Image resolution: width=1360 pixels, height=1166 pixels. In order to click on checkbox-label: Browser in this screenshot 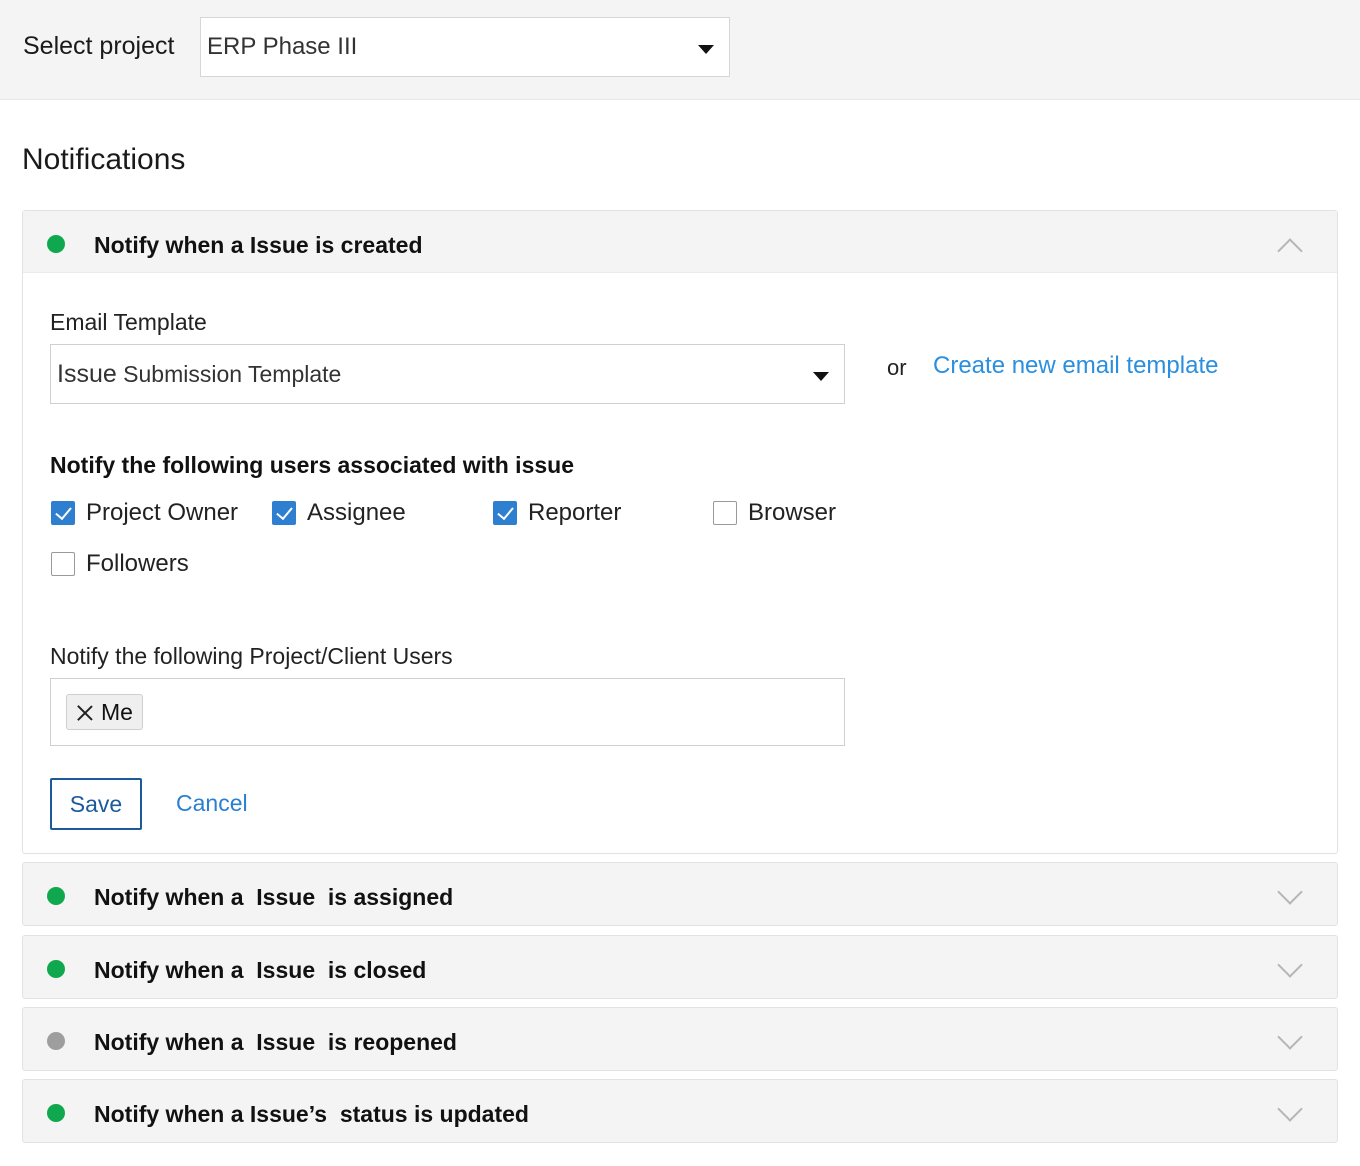, I will do `click(792, 512)`.